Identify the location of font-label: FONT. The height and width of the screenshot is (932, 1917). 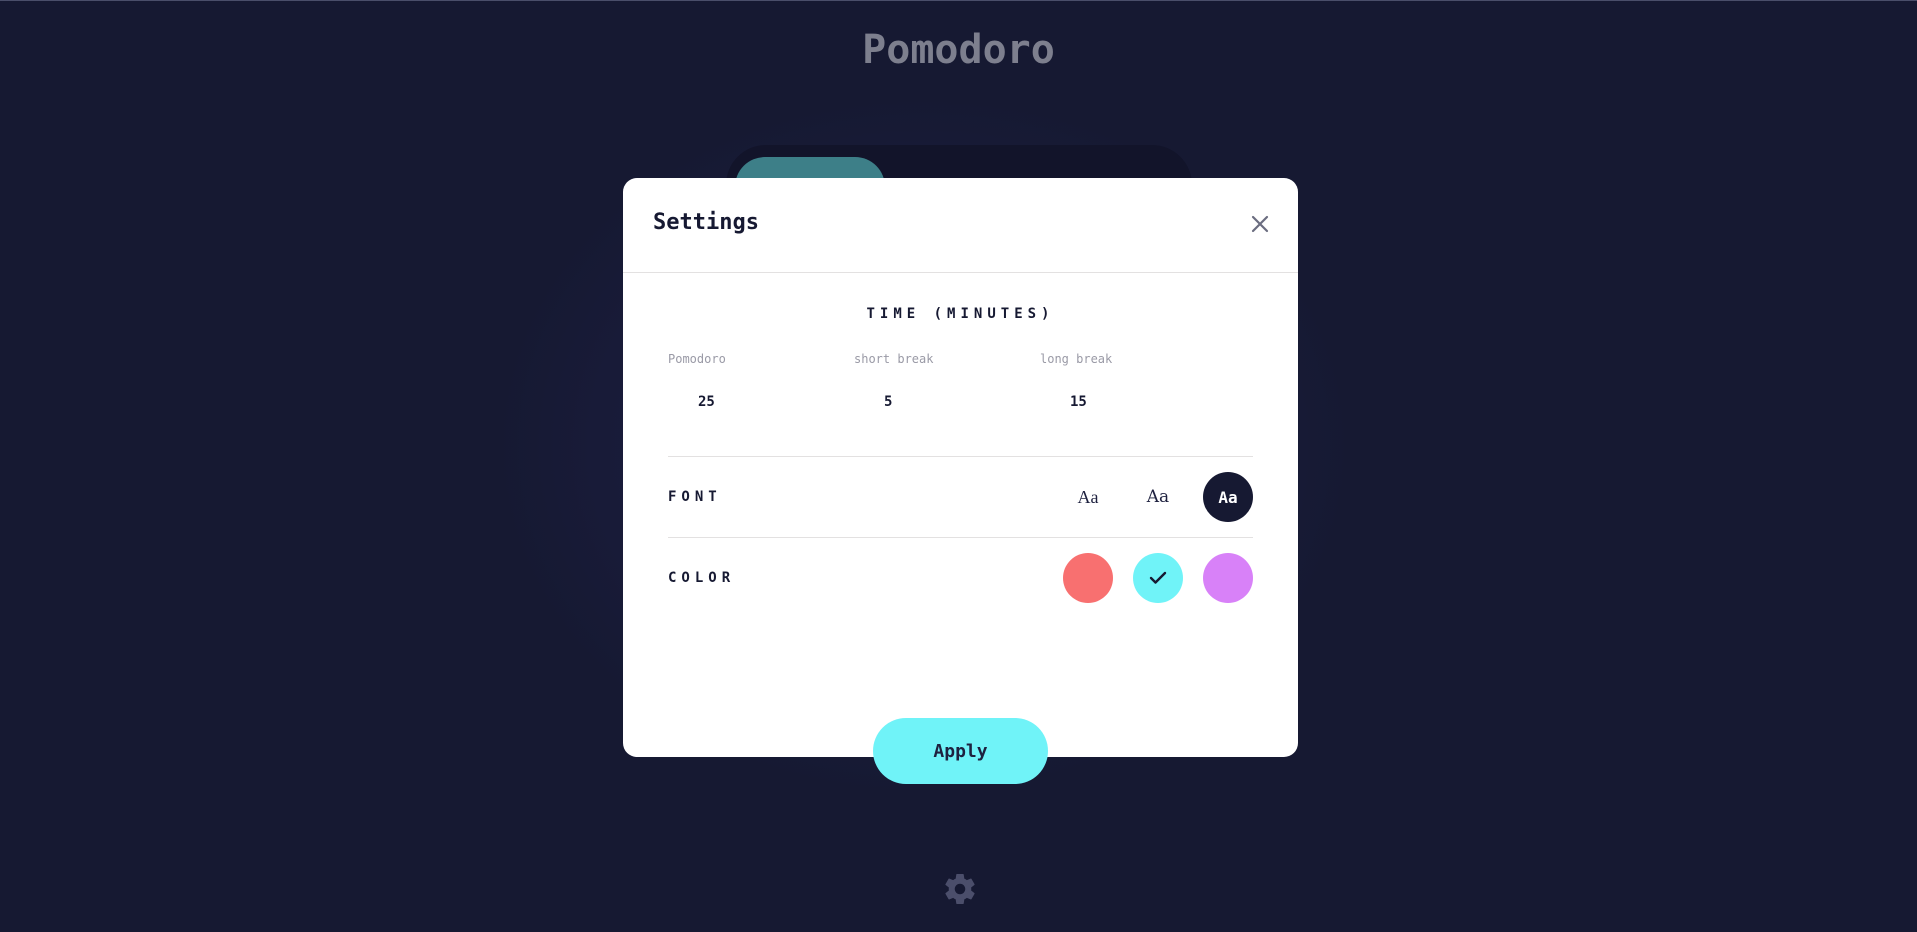
(695, 497).